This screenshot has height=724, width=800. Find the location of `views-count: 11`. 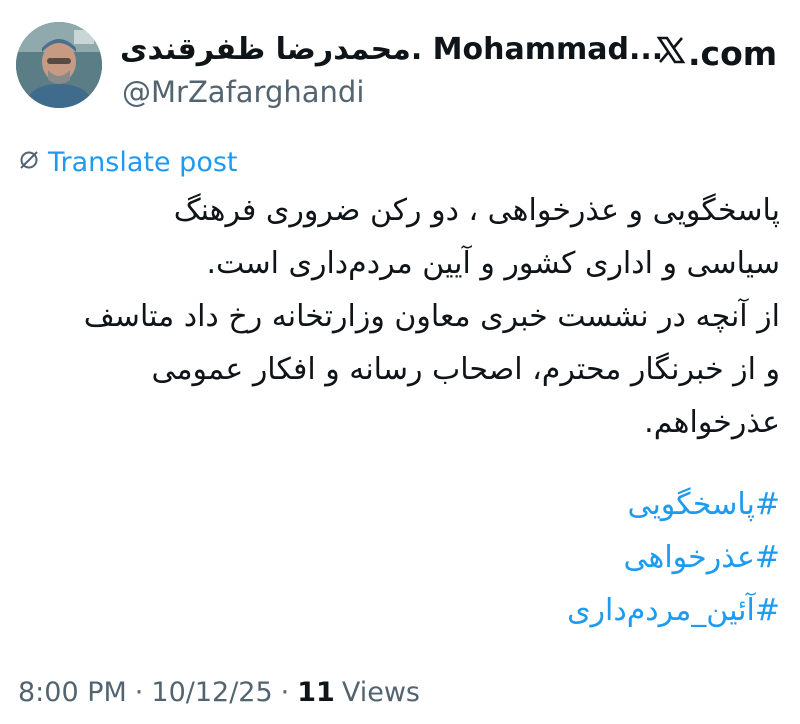

views-count: 11 is located at coordinates (316, 692).